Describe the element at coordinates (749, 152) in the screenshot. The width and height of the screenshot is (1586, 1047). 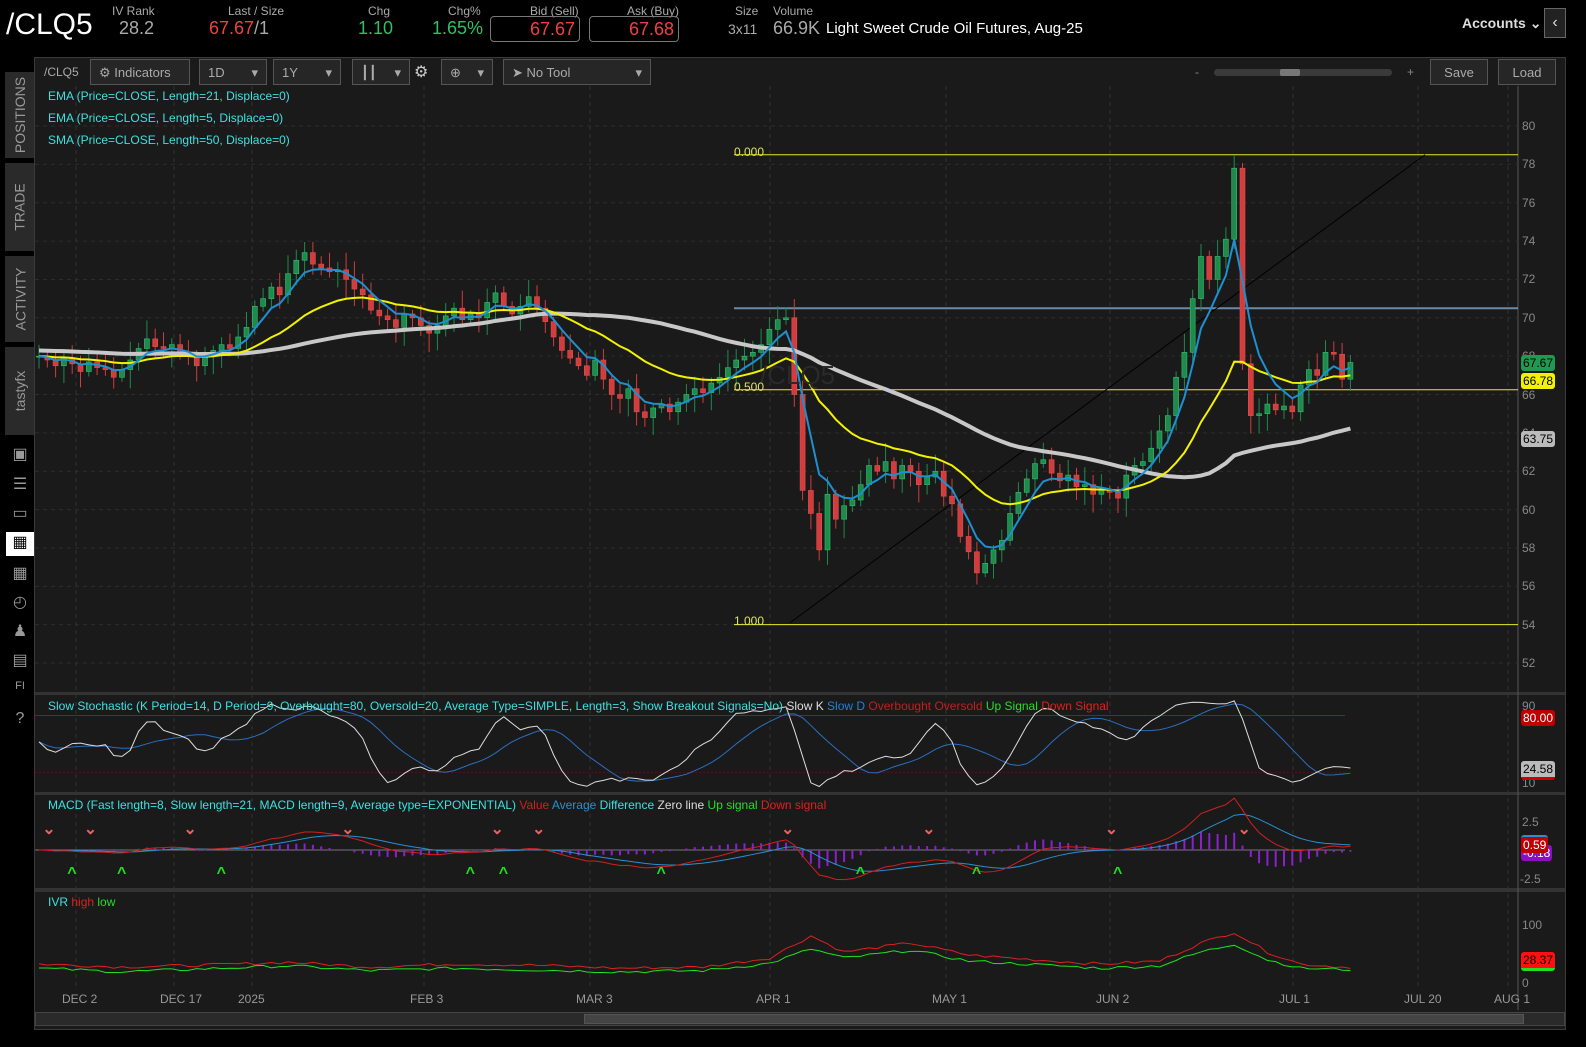
I see `fib-label-0: 0.000` at that location.